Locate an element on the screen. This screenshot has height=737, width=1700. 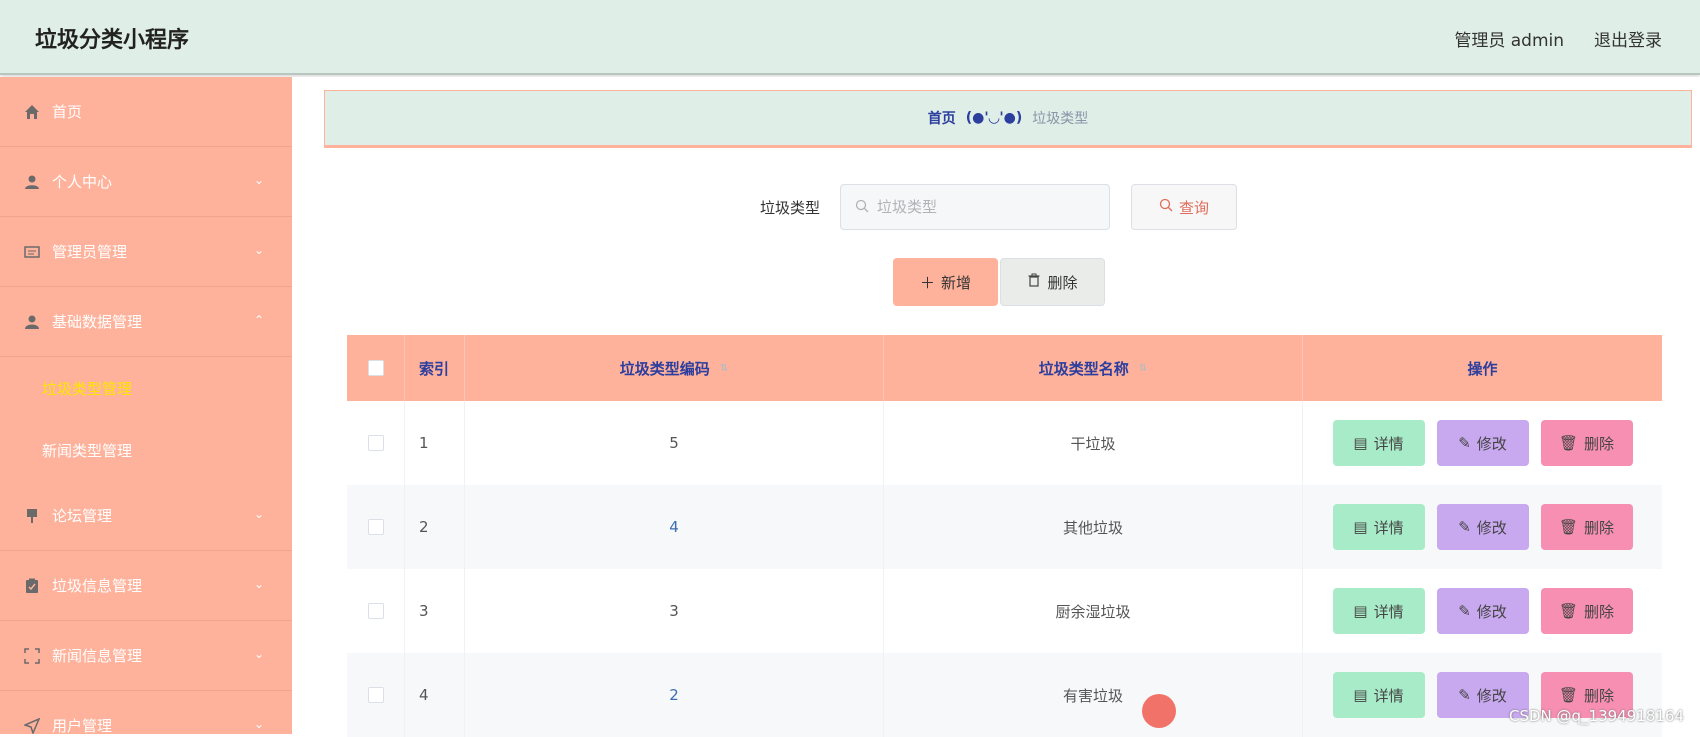
sidebar-item-label: 垃圾信息管理 is located at coordinates (97, 586).